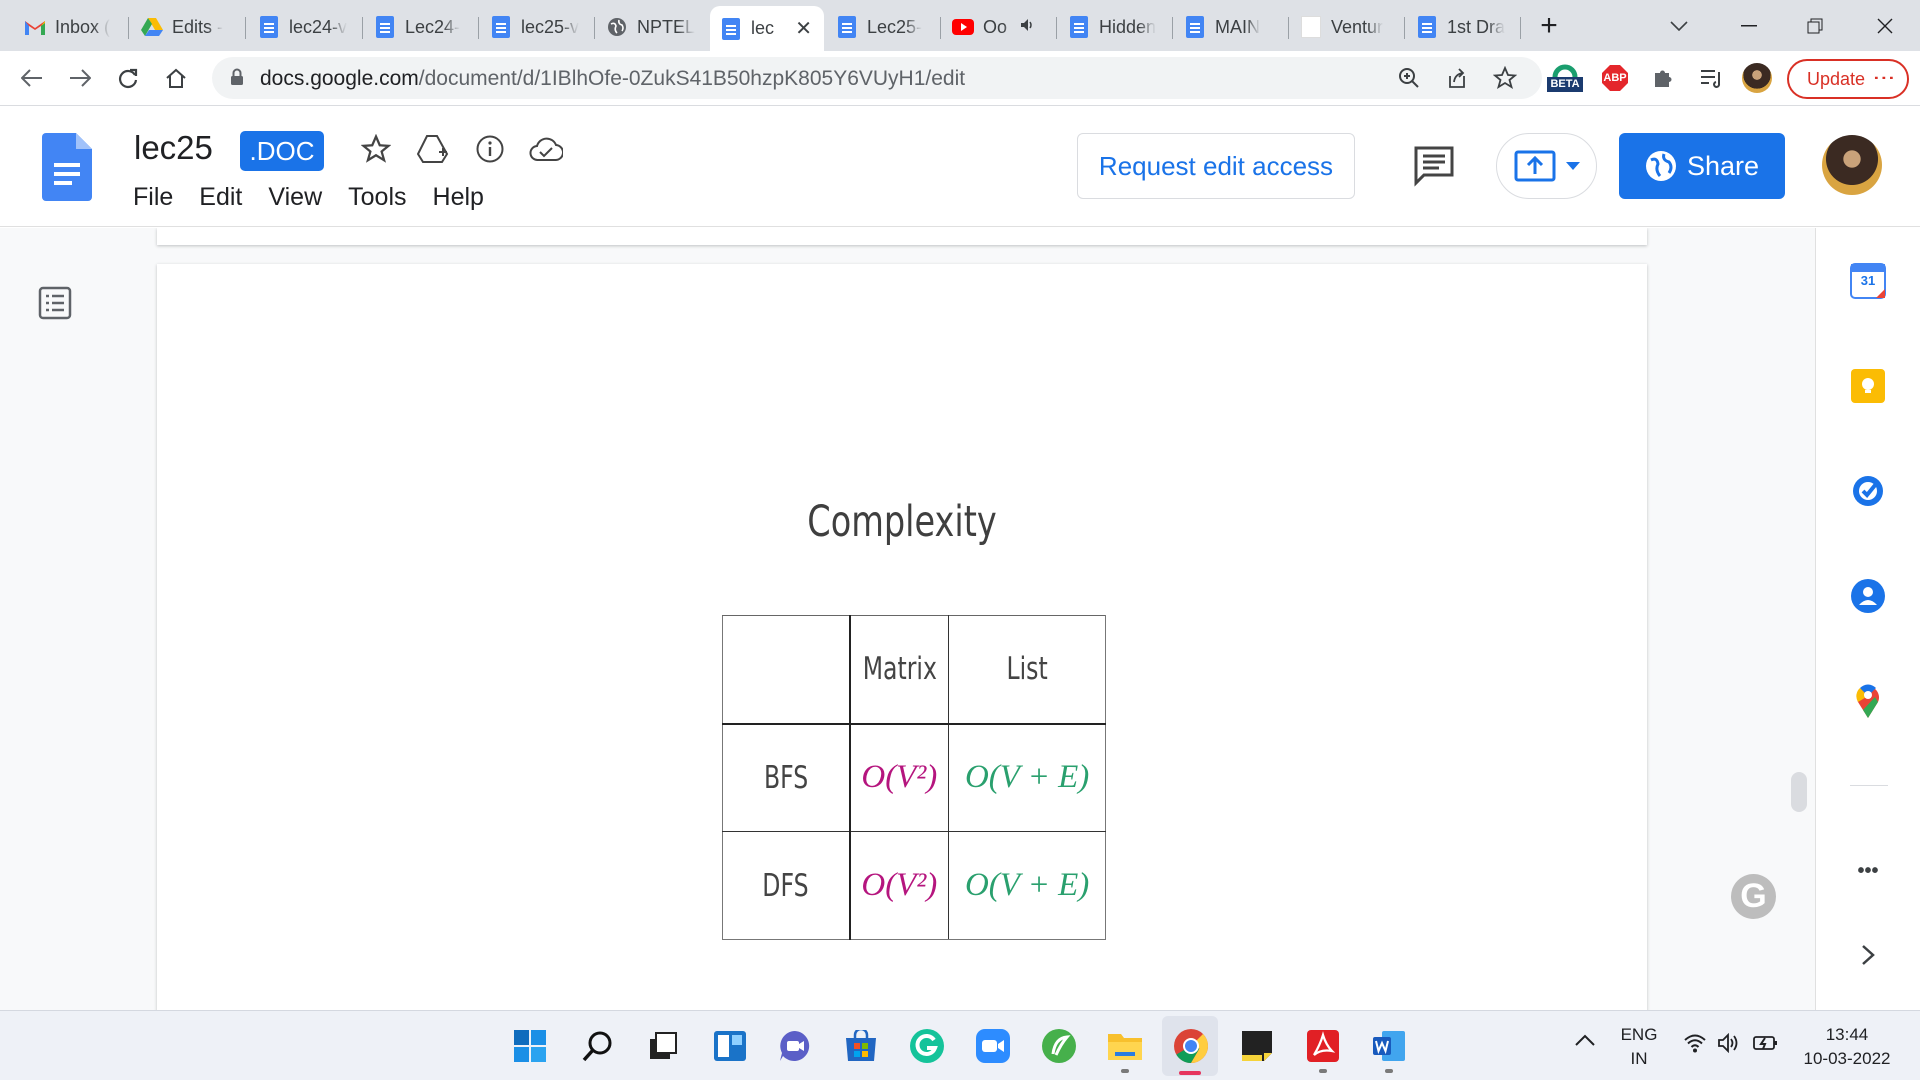  What do you see at coordinates (458, 197) in the screenshot?
I see `menu-help: Help` at bounding box center [458, 197].